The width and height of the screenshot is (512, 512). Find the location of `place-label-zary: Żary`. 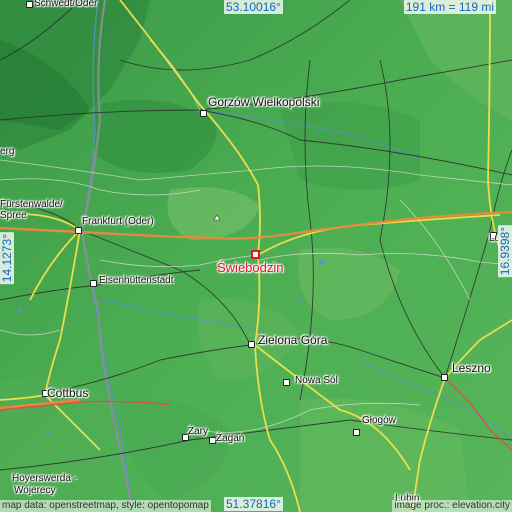

place-label-zary: Żary is located at coordinates (198, 431).